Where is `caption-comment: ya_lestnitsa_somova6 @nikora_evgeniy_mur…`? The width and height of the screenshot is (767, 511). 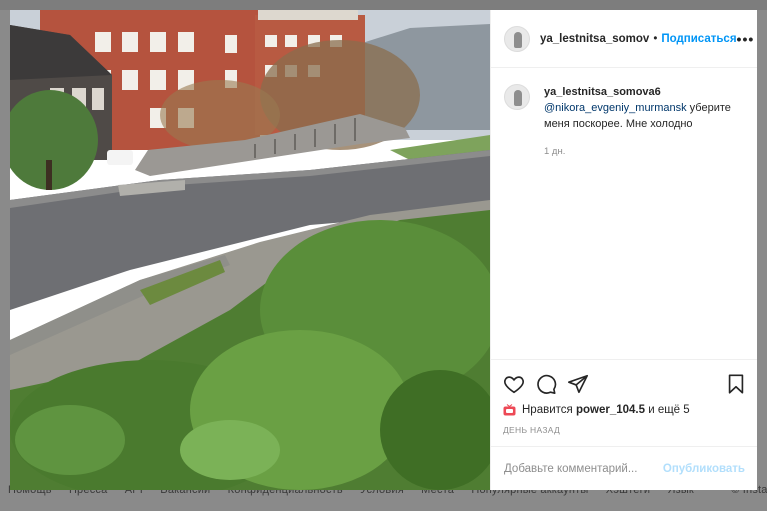
caption-comment: ya_lestnitsa_somova6 @nikora_evgeniy_mur… is located at coordinates (624, 122).